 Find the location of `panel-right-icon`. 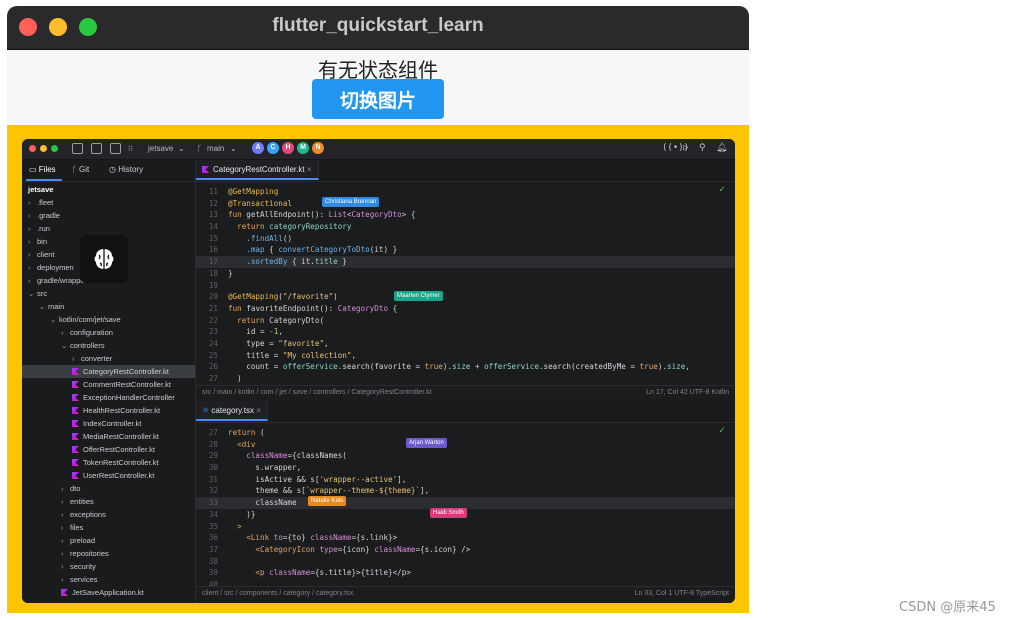

panel-right-icon is located at coordinates (115, 148).